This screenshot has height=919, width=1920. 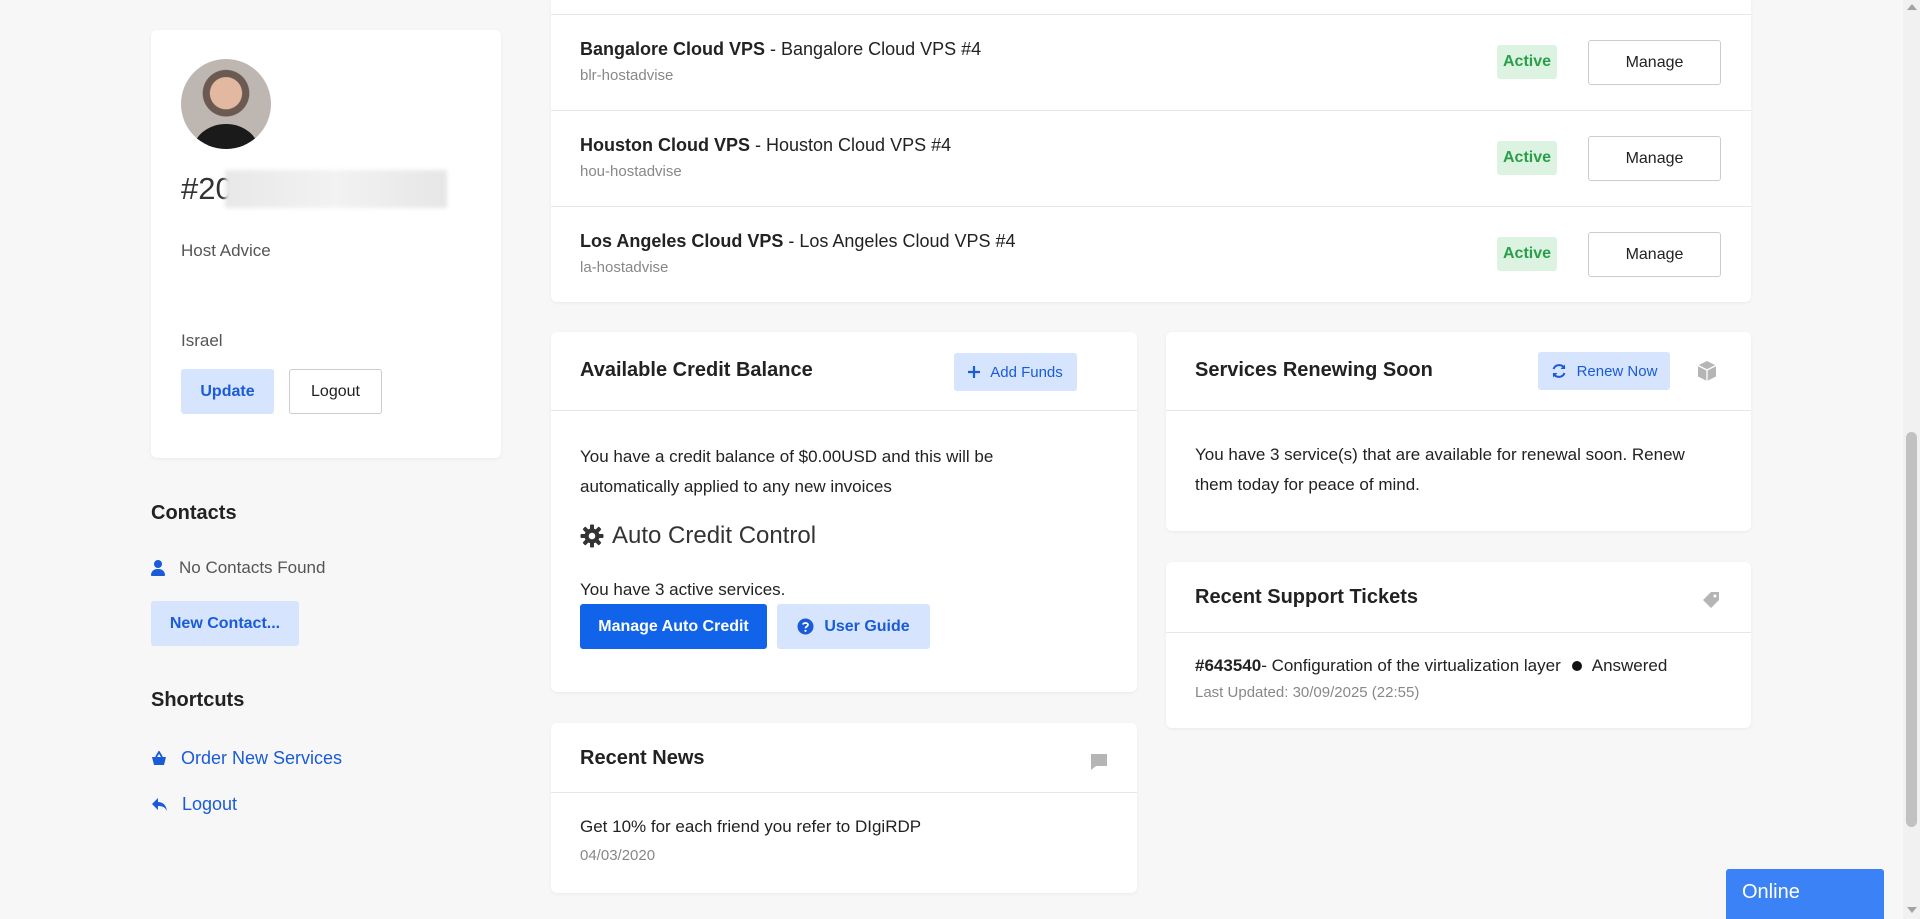 What do you see at coordinates (1805, 894) in the screenshot?
I see `live-chat-button: Online` at bounding box center [1805, 894].